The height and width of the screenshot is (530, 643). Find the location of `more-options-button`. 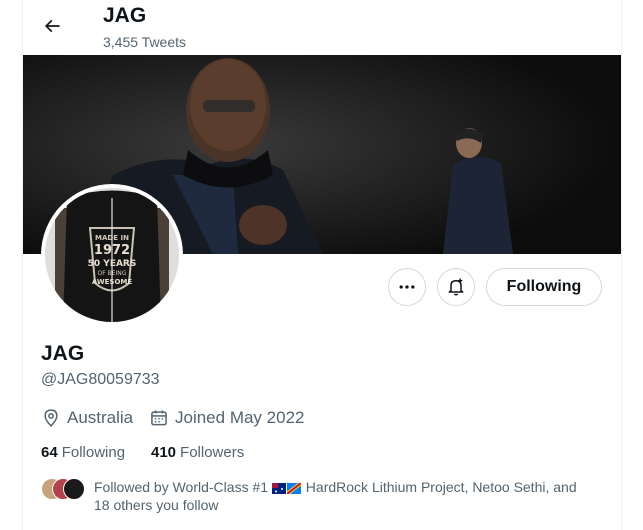

more-options-button is located at coordinates (407, 287).